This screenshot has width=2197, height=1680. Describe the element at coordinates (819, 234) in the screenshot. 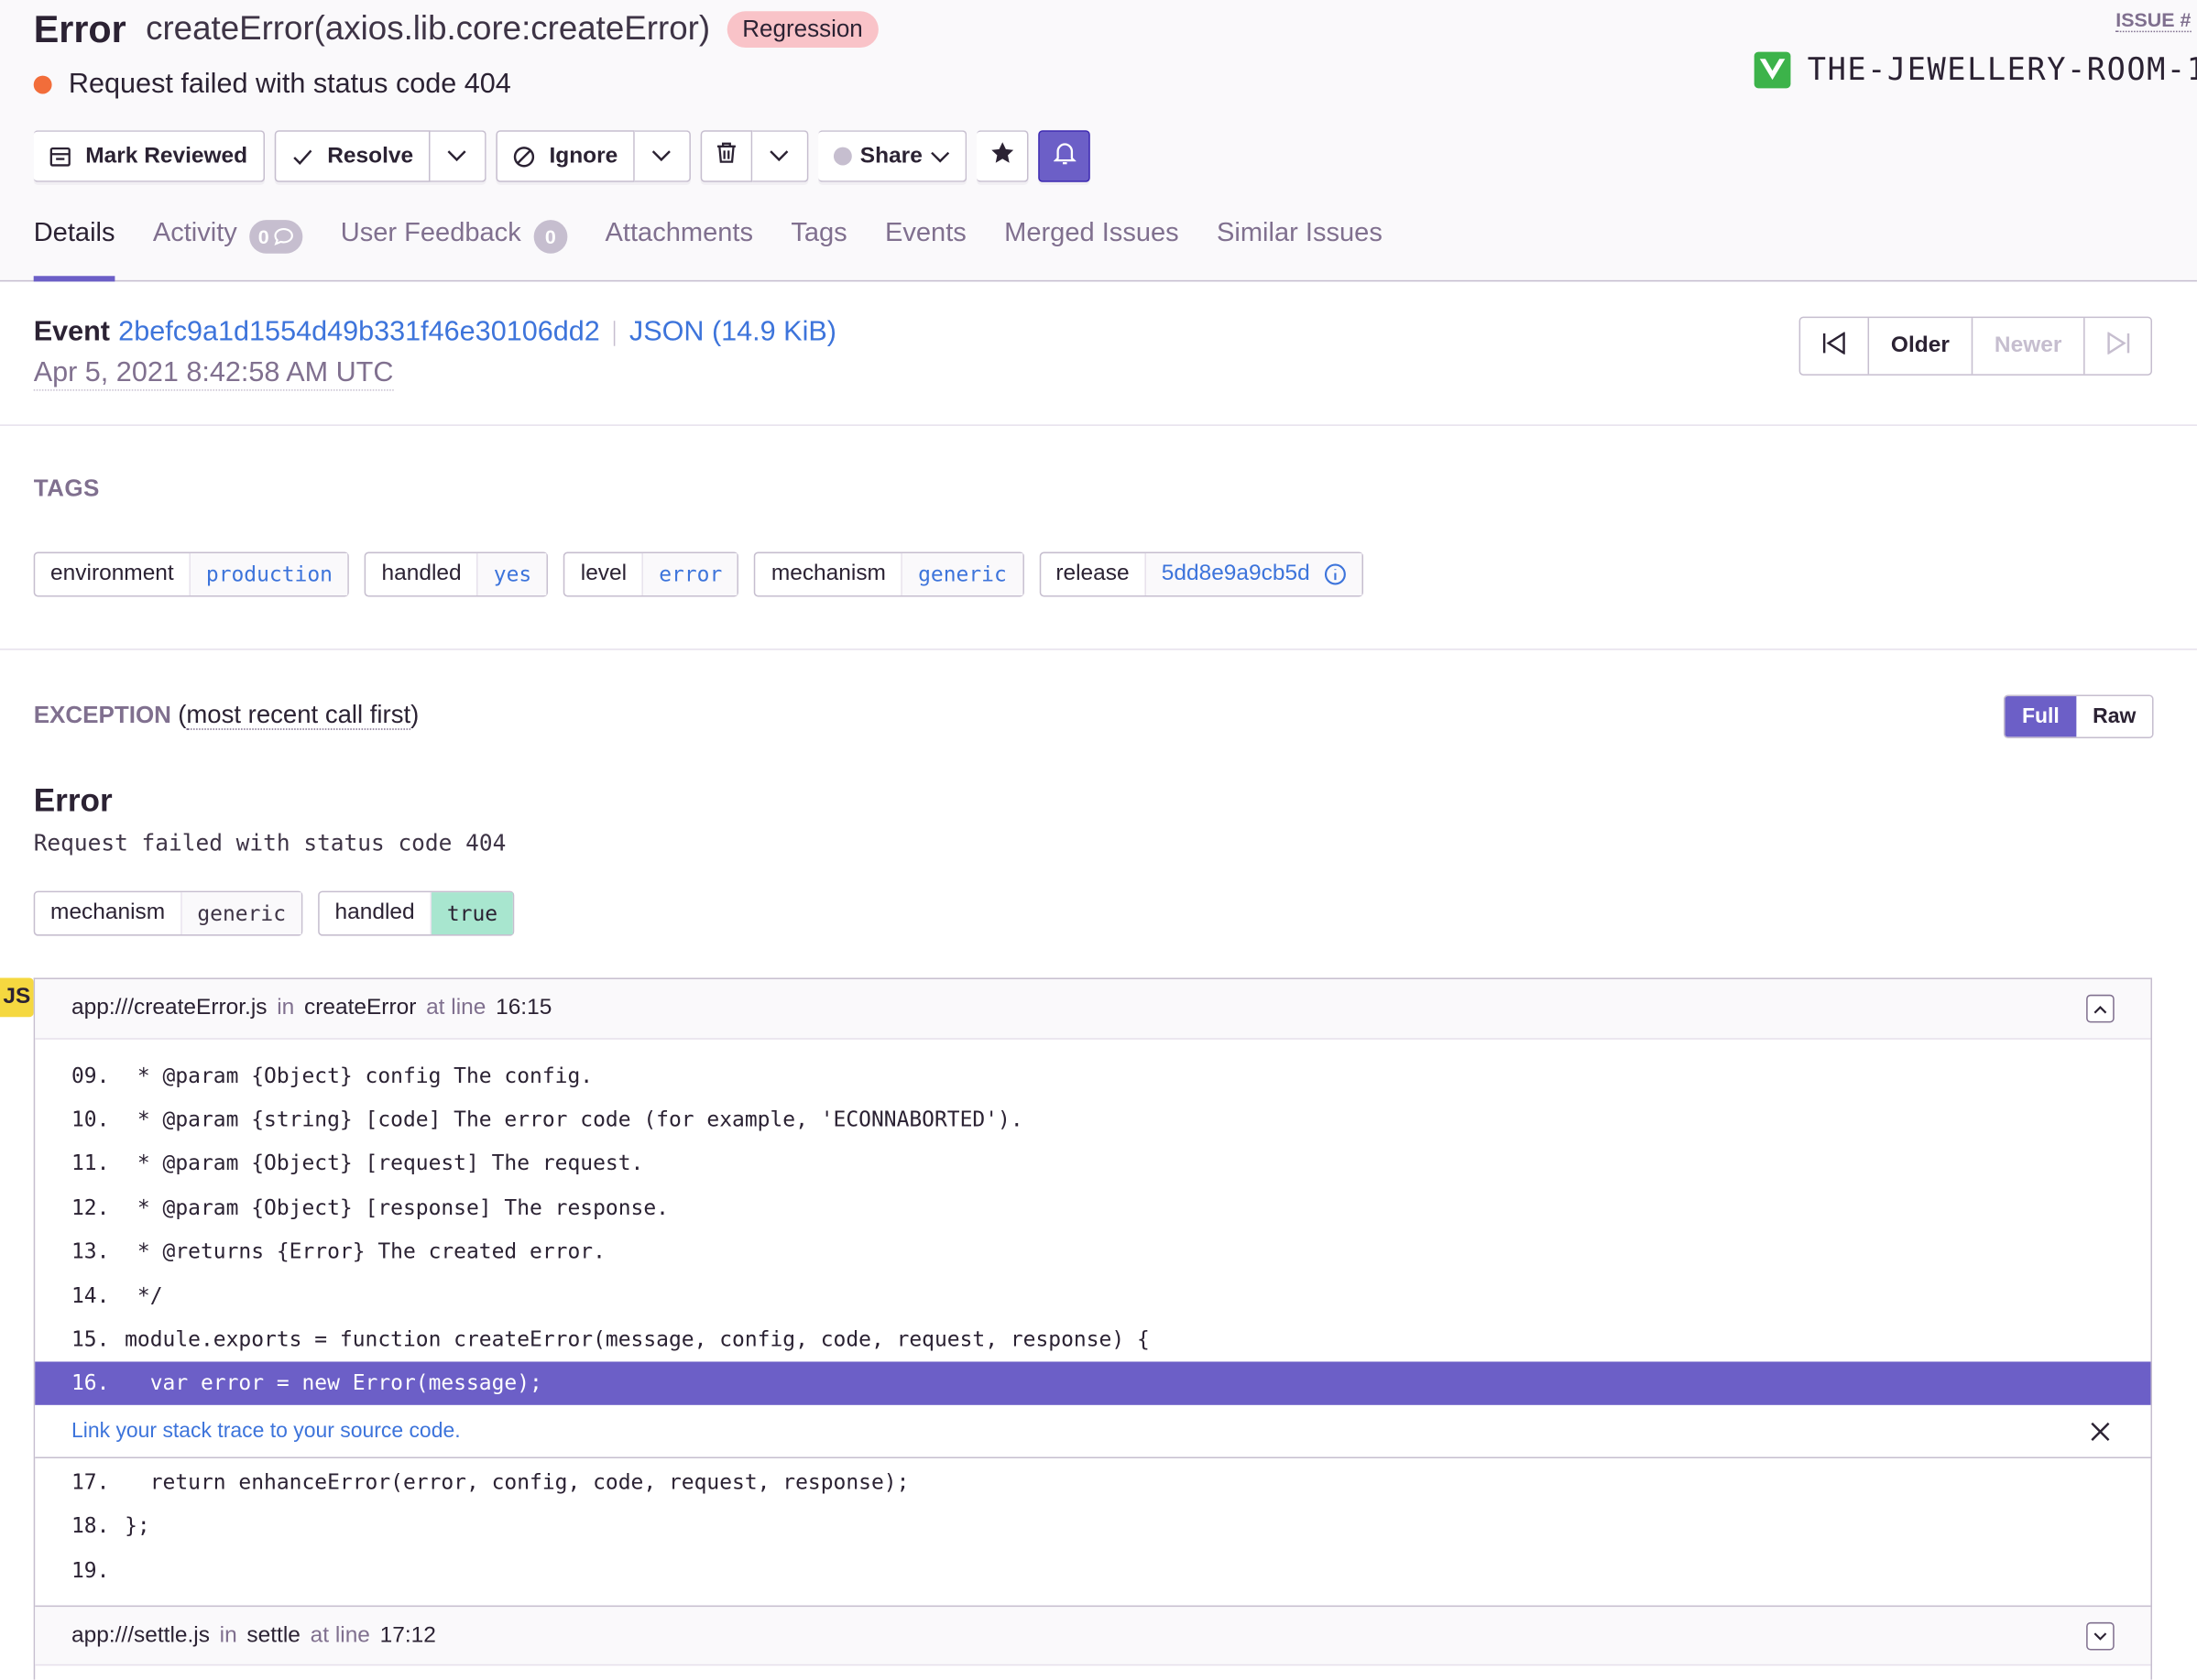

I see `tab-tags-label: Tags` at that location.